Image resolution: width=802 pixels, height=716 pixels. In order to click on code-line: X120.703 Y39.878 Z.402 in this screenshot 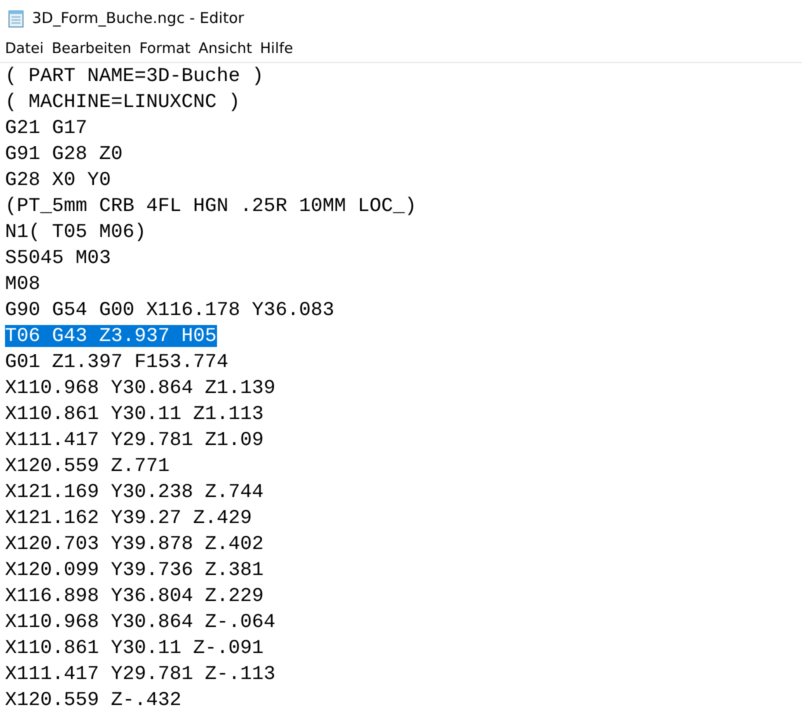, I will do `click(134, 544)`.